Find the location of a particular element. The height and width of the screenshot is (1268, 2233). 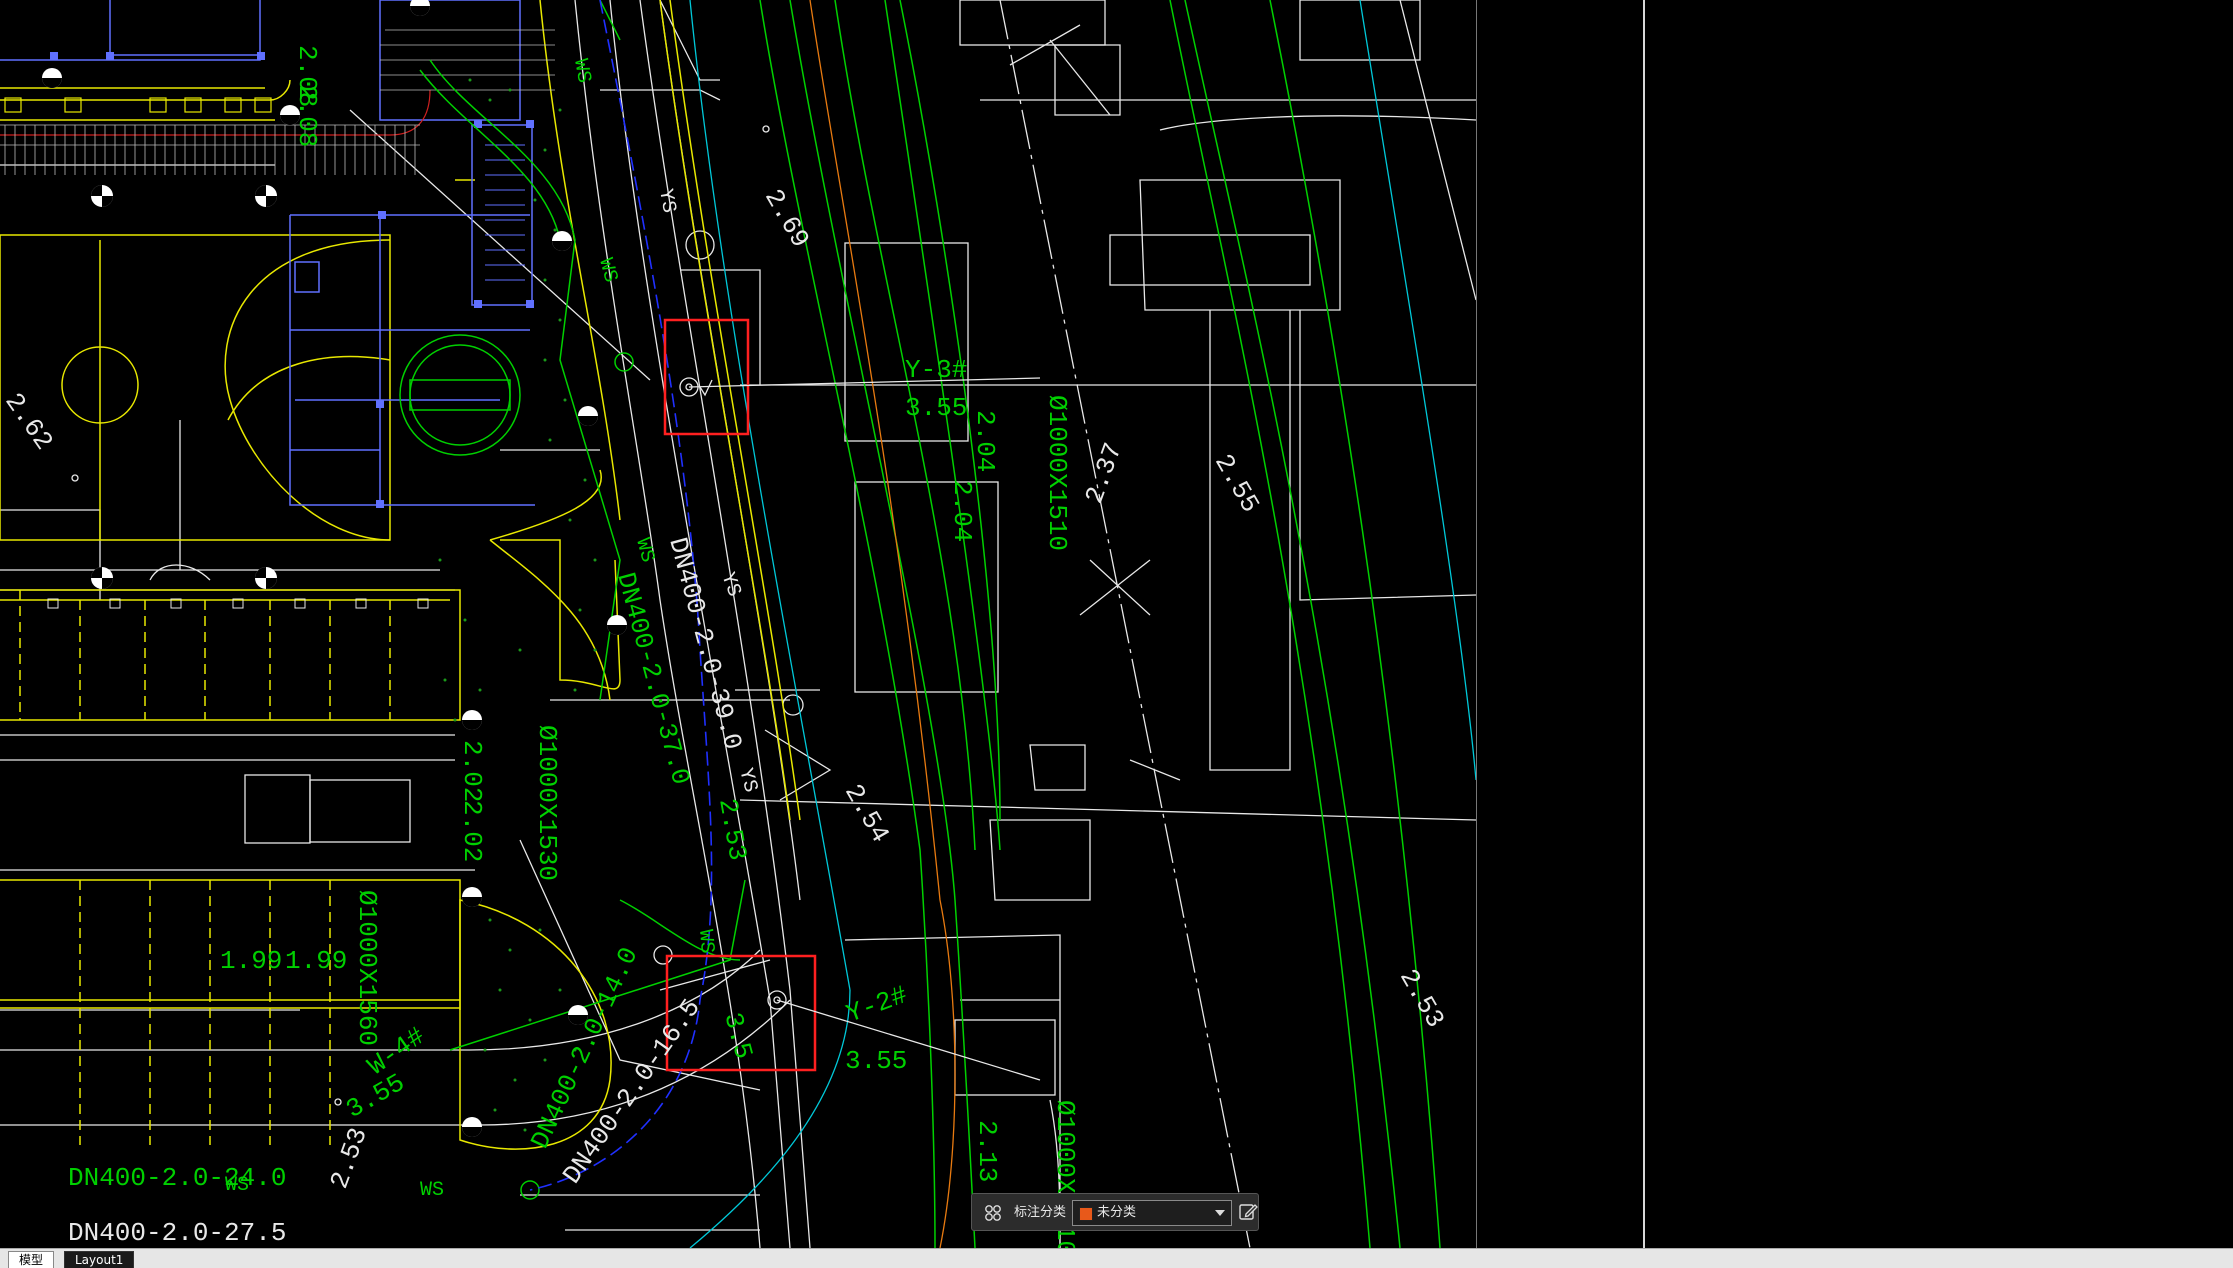

annotation-category-value: 未分类 is located at coordinates (1117, 1212).